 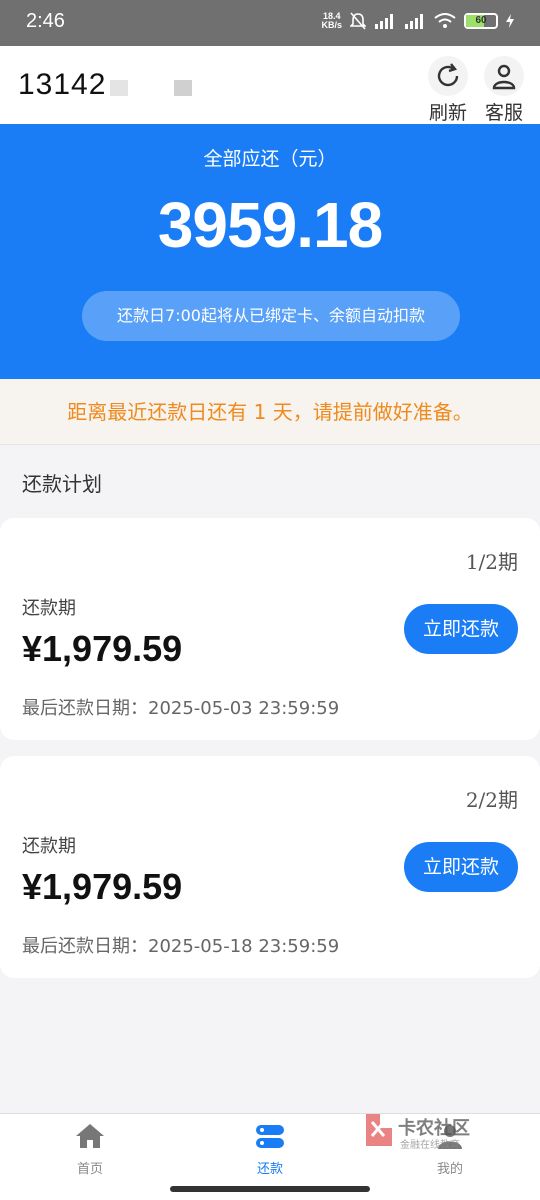 I want to click on auto-debit-notice: 还款日7:00起将从已绑定卡、余额自动扣款, so click(x=271, y=316).